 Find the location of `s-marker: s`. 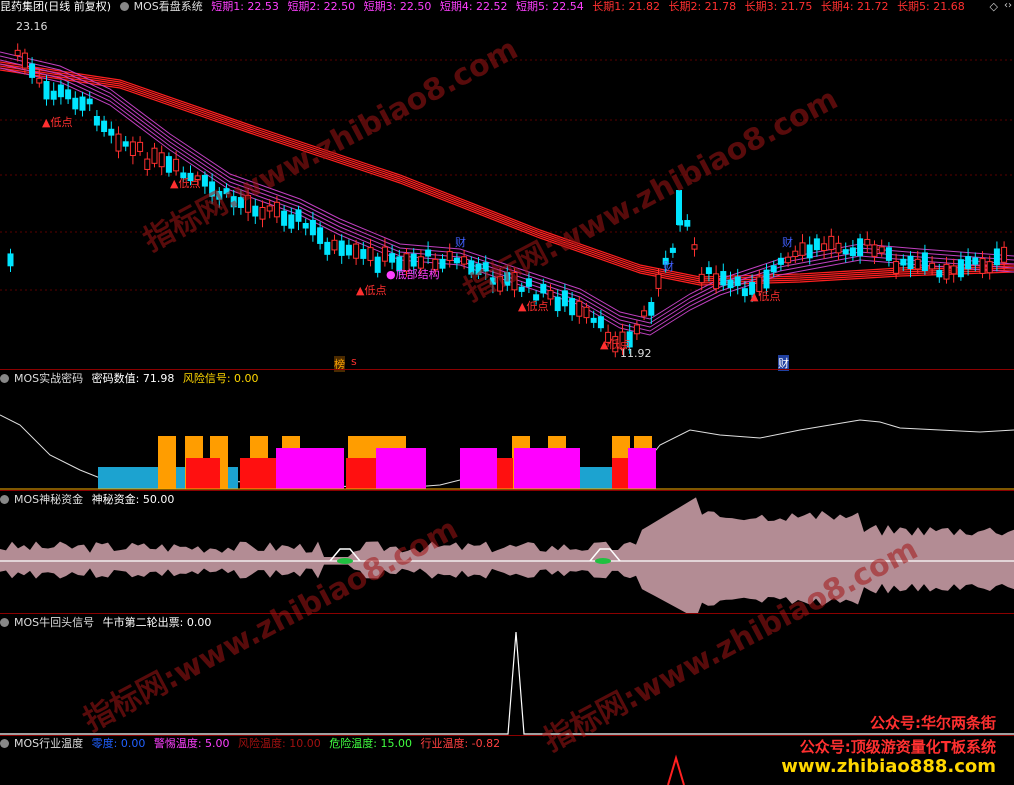

s-marker: s is located at coordinates (354, 361).